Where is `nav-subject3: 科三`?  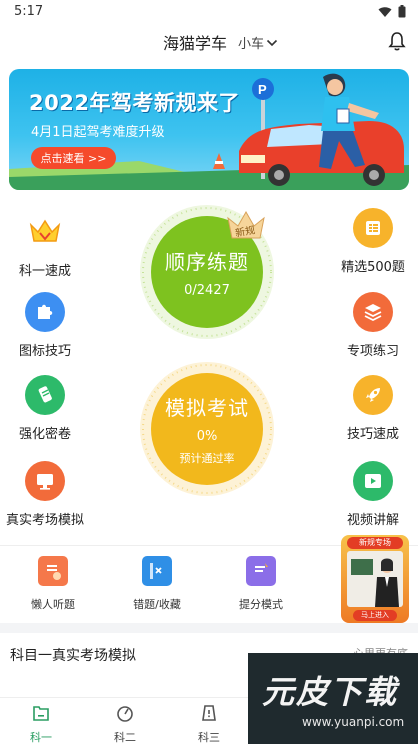
nav-subject3: 科三 is located at coordinates (209, 723).